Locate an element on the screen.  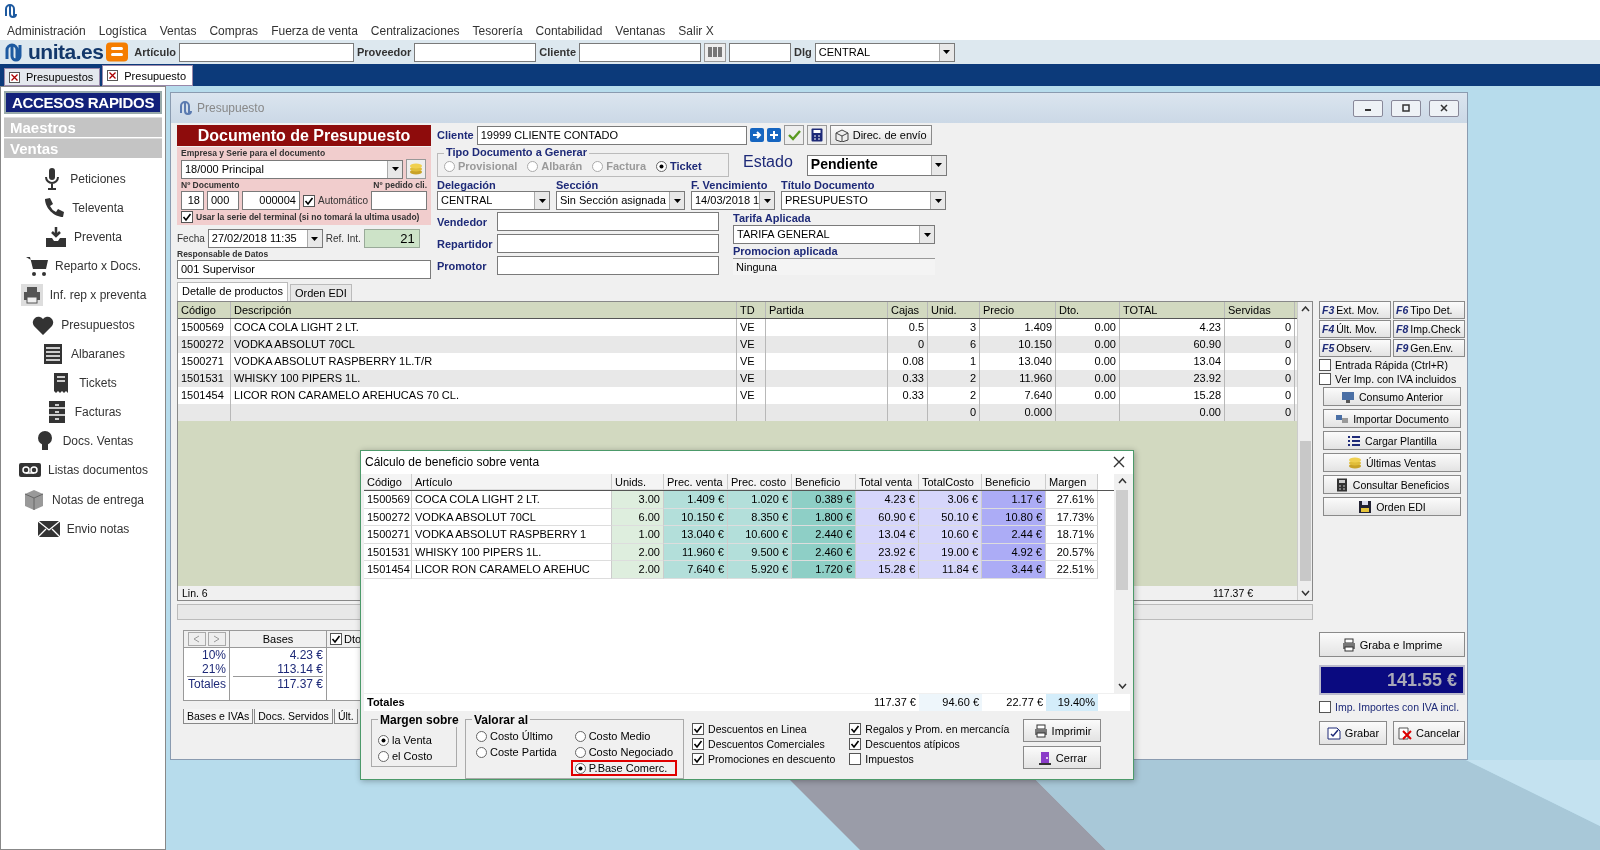
dialog-button: Cerrar is located at coordinates (1062, 757).